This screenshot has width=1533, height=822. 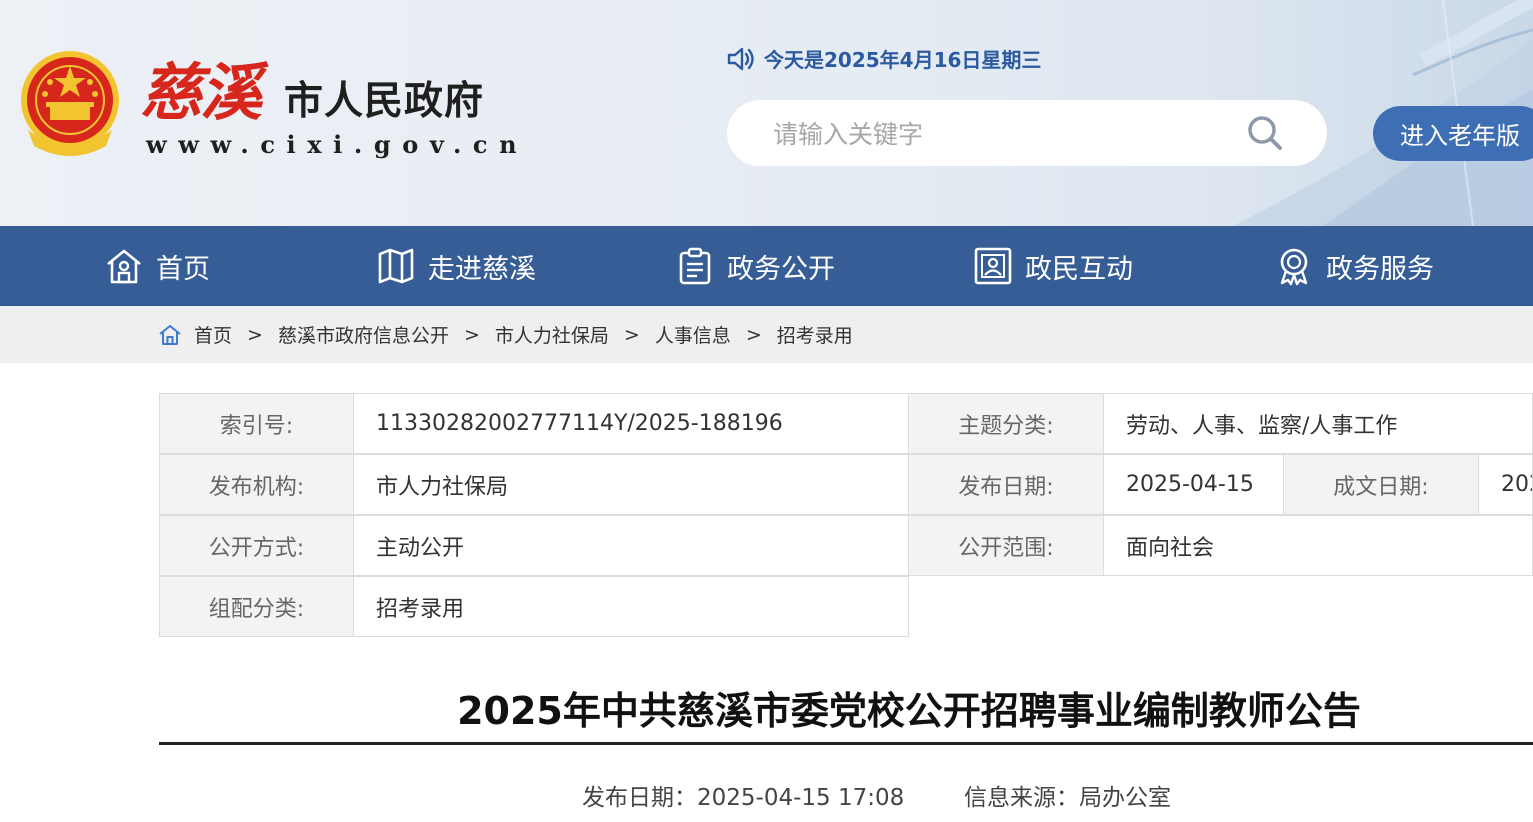 What do you see at coordinates (1318, 545) in the screenshot?
I see `scope-value: 面向社会` at bounding box center [1318, 545].